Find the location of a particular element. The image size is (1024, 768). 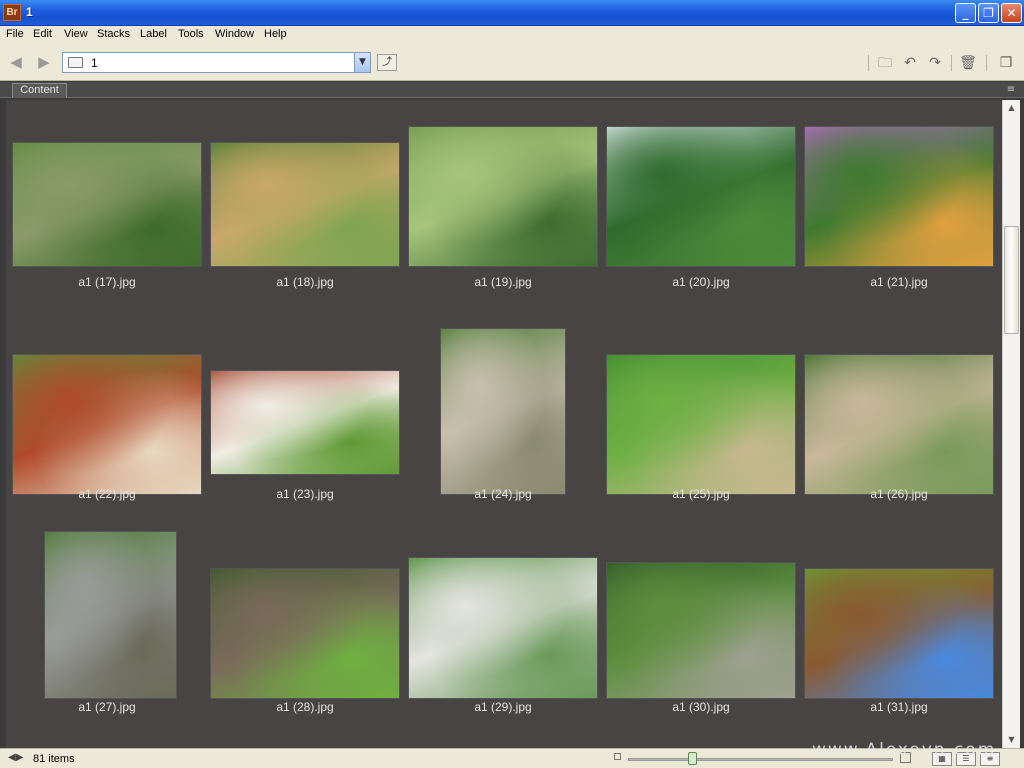

item-count: 81 items is located at coordinates (54, 759).